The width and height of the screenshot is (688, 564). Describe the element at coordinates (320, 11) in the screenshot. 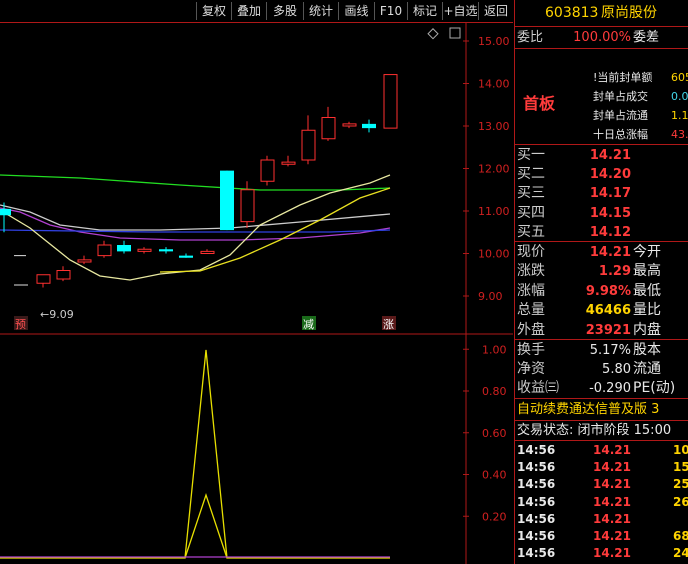

I see `toolbar-button-3: 统计` at that location.